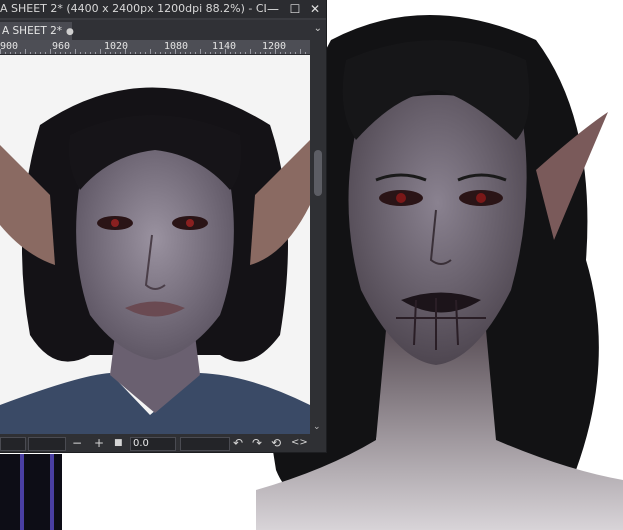  What do you see at coordinates (238, 443) in the screenshot?
I see `rotate-left-icon: ↶` at bounding box center [238, 443].